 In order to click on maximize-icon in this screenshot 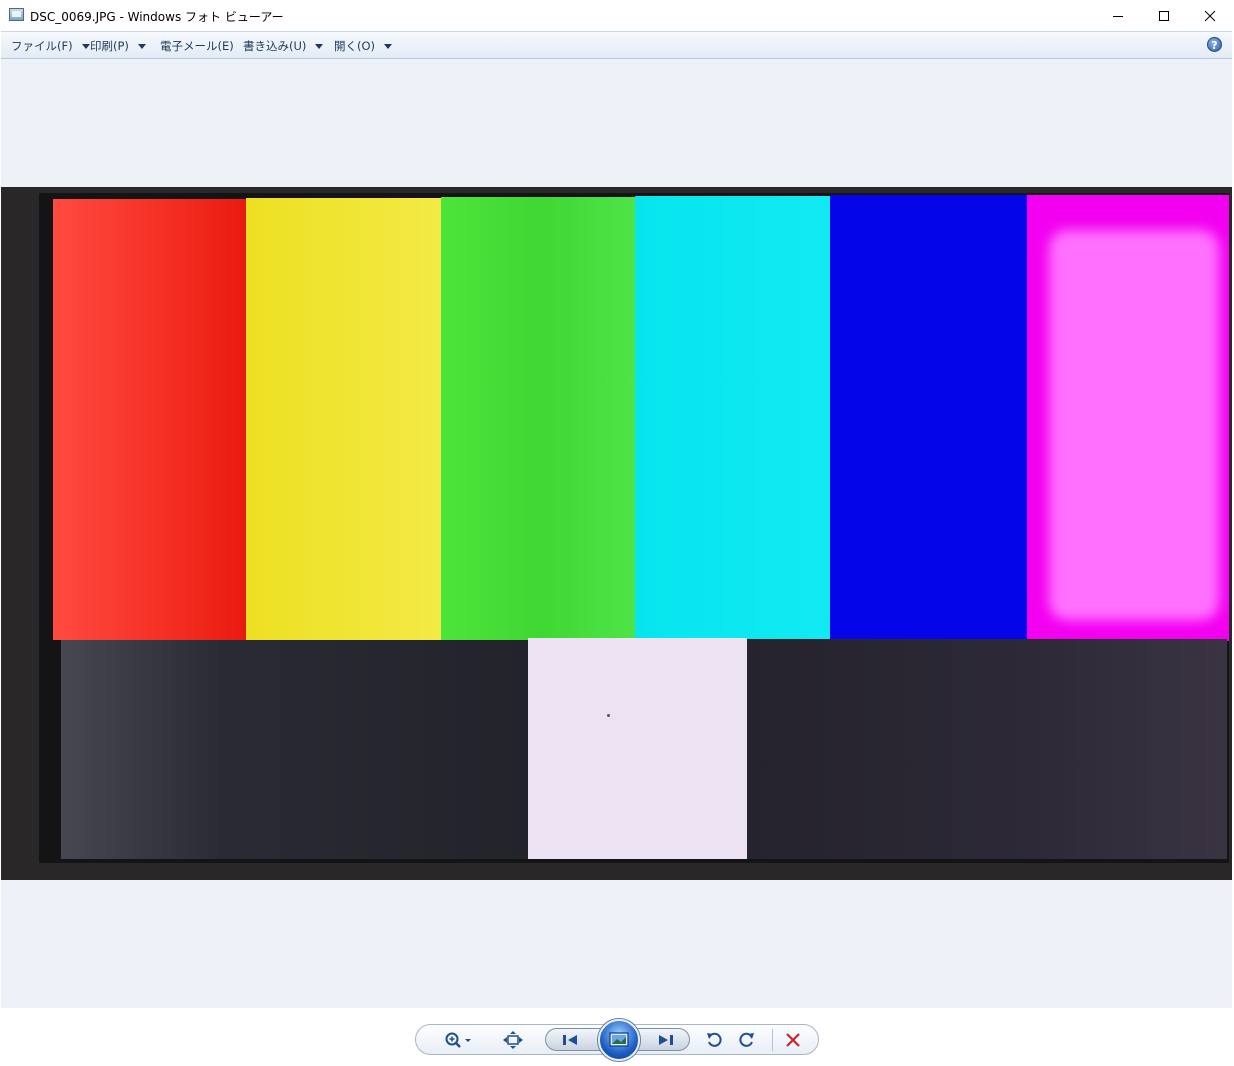, I will do `click(1164, 15)`.